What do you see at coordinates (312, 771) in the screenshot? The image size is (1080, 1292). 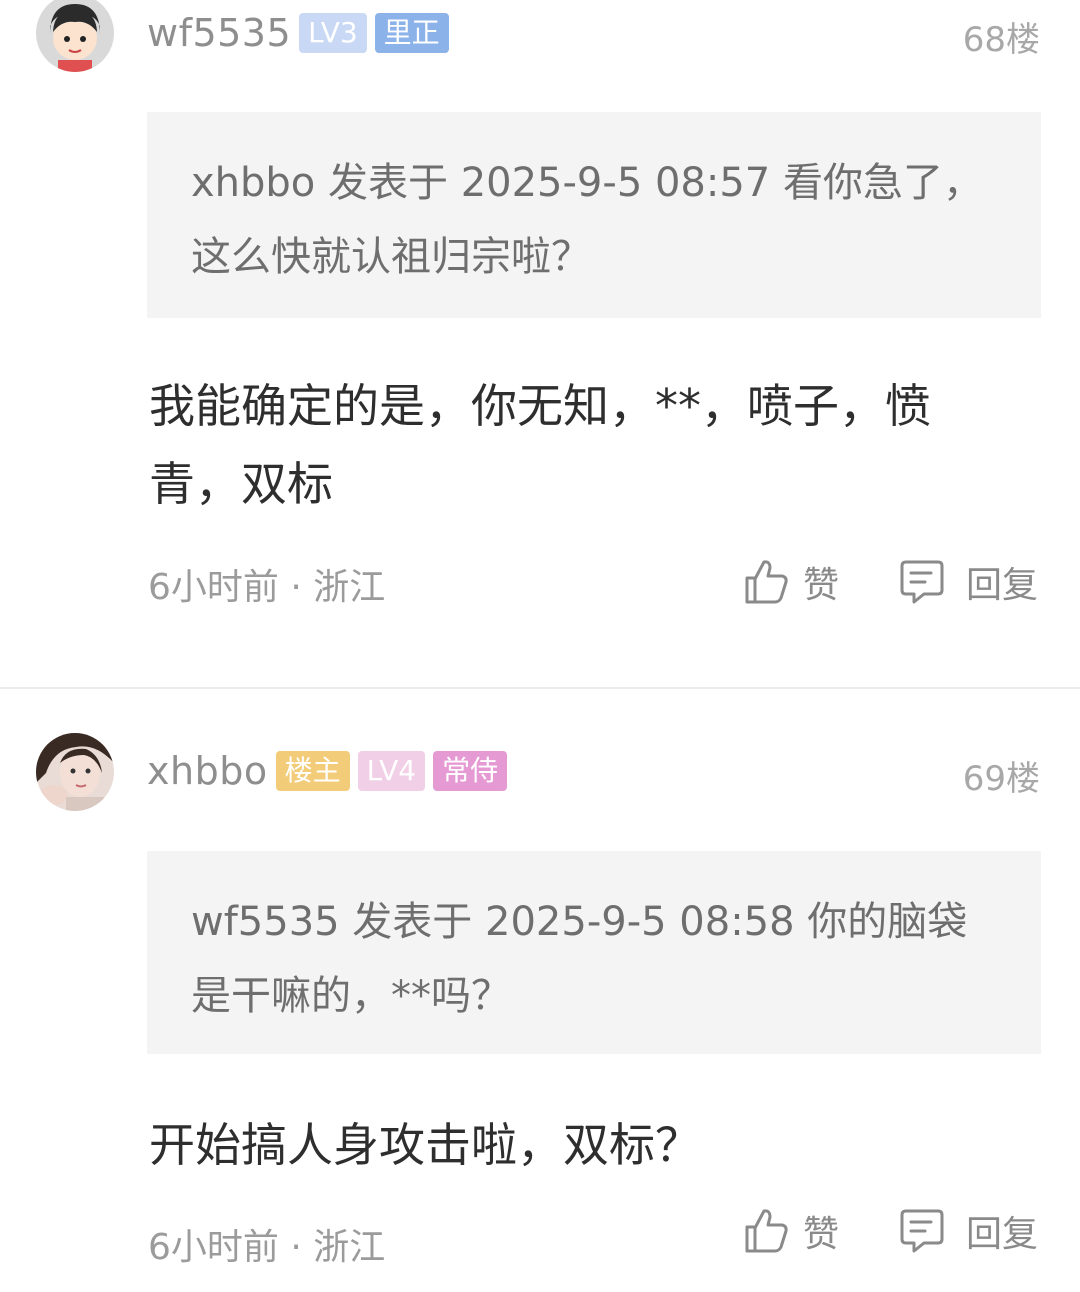 I see `owner-badge: 楼主` at bounding box center [312, 771].